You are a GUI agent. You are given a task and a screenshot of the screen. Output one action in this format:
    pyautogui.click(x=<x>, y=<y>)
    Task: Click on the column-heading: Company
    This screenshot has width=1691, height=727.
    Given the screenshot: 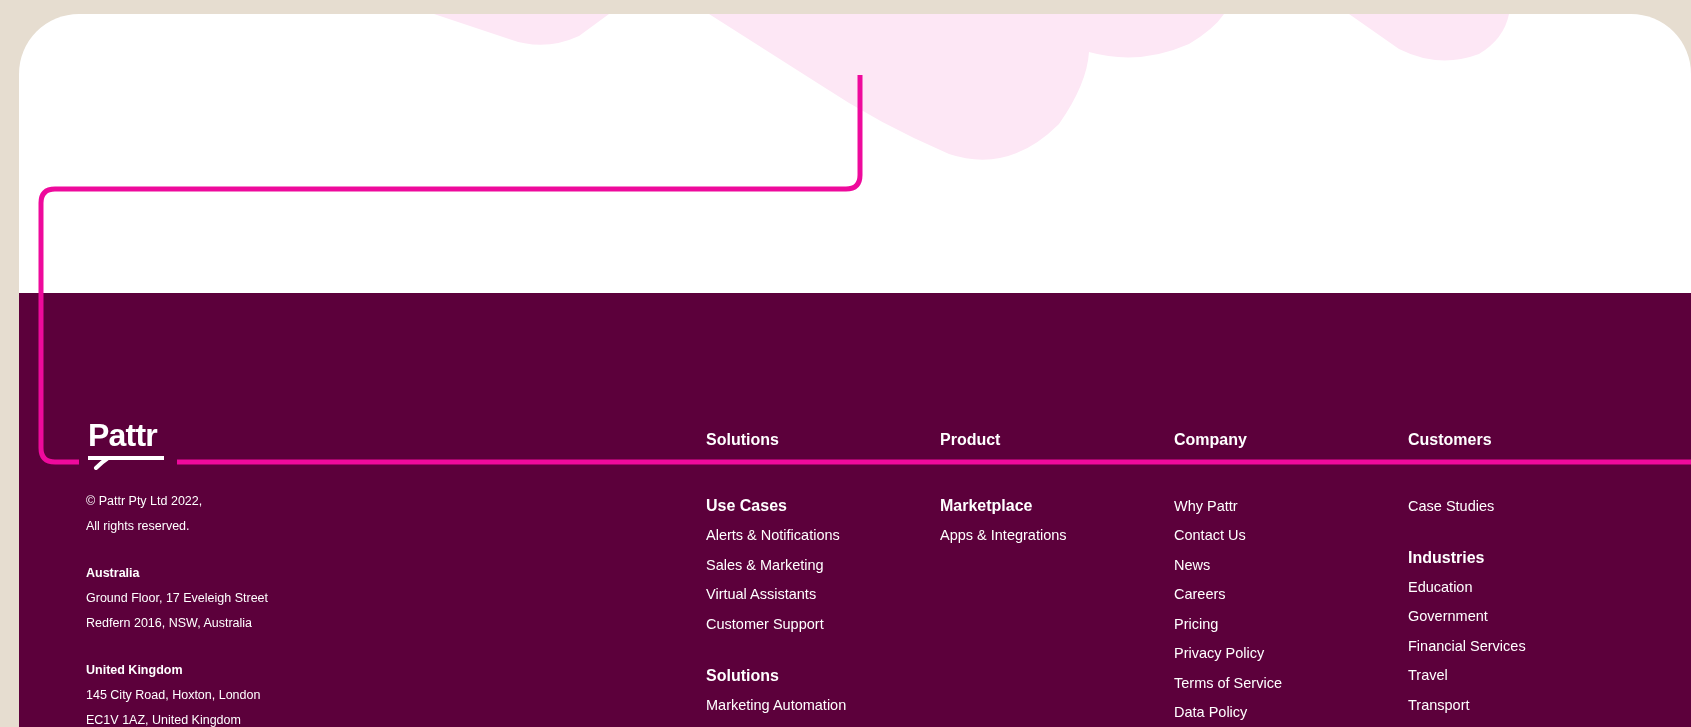 What is the action you would take?
    pyautogui.click(x=1211, y=440)
    